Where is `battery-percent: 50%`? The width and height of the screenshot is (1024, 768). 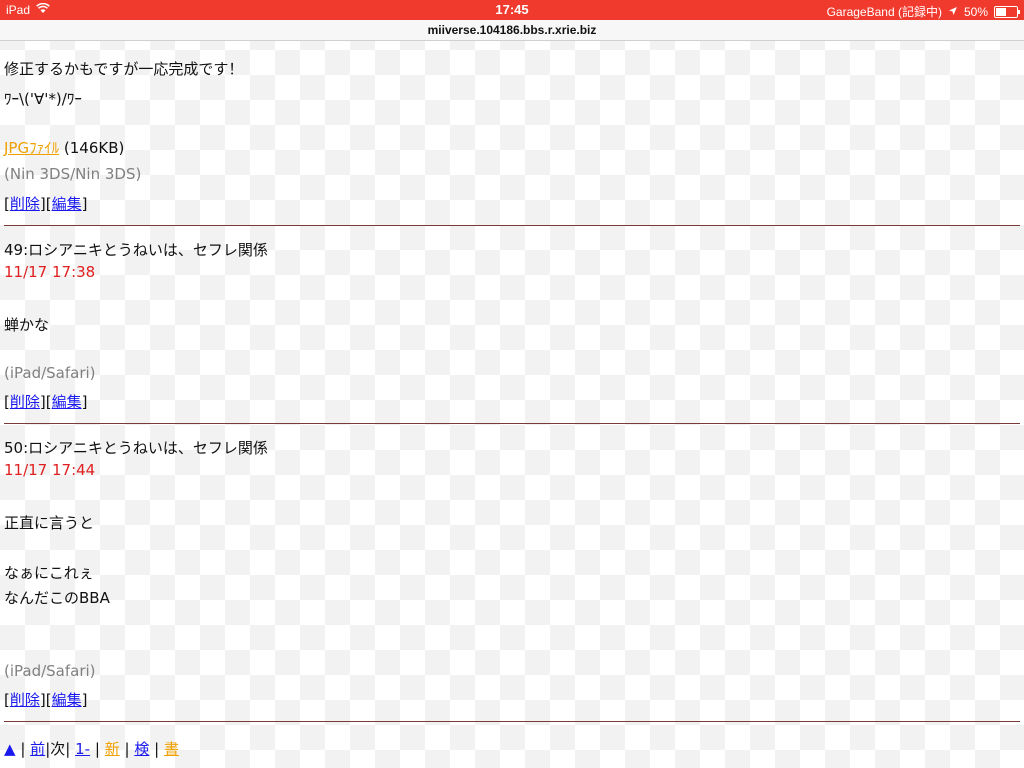 battery-percent: 50% is located at coordinates (975, 11).